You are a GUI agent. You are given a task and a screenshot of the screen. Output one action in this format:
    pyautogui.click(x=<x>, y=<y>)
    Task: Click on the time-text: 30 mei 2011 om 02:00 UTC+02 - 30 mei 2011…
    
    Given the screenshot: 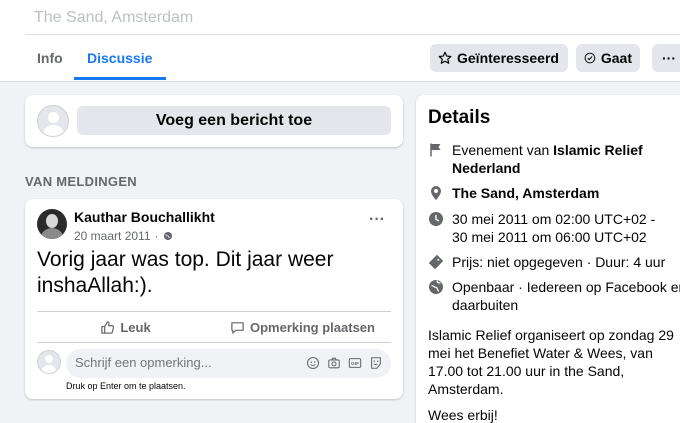 What is the action you would take?
    pyautogui.click(x=566, y=228)
    